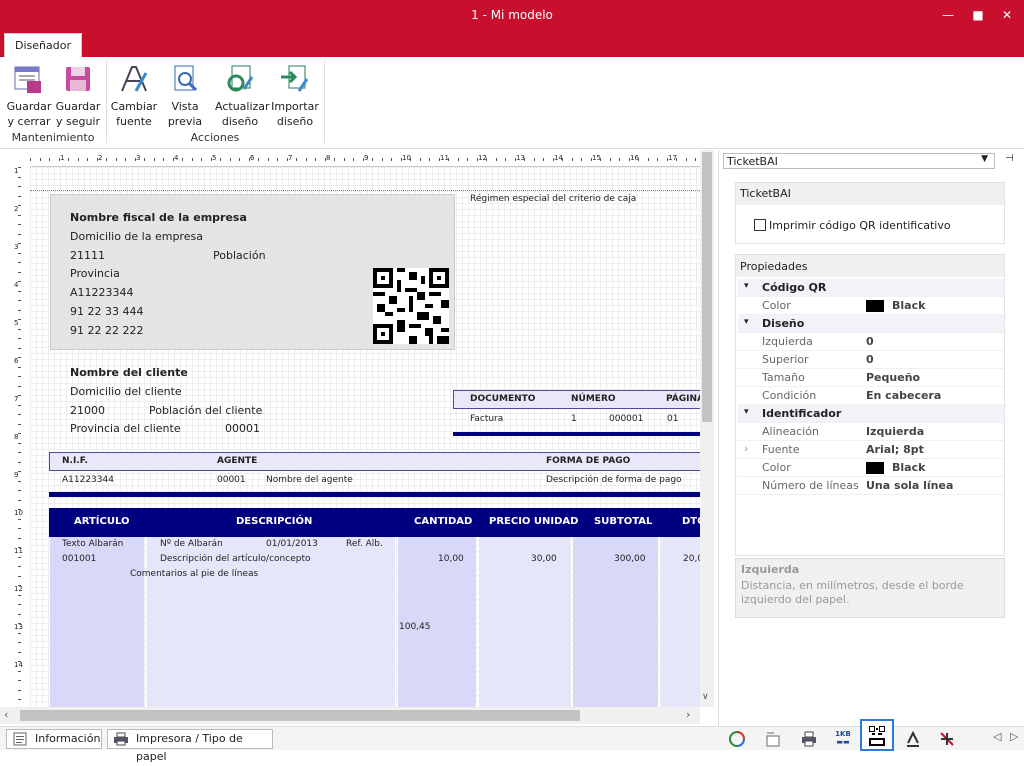  I want to click on prop-condicion: Condición En cabecera, so click(871, 396).